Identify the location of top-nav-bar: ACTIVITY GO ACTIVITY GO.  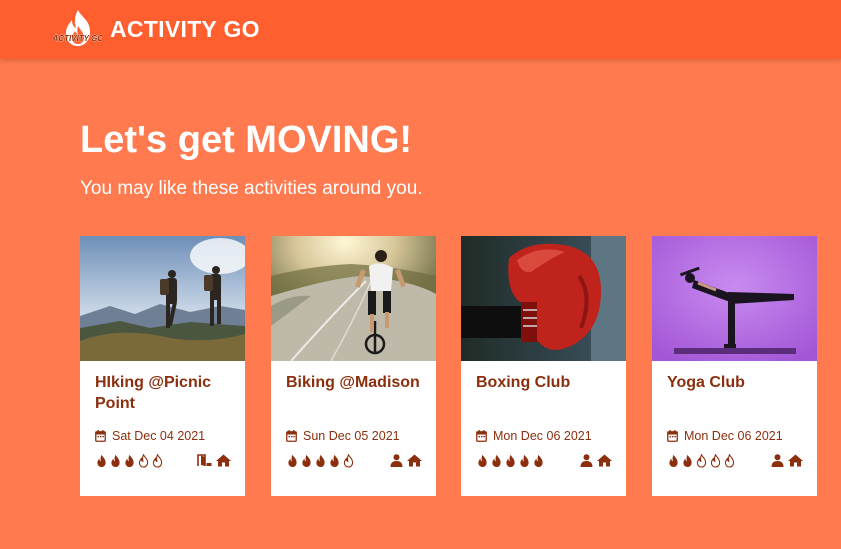
(420, 29).